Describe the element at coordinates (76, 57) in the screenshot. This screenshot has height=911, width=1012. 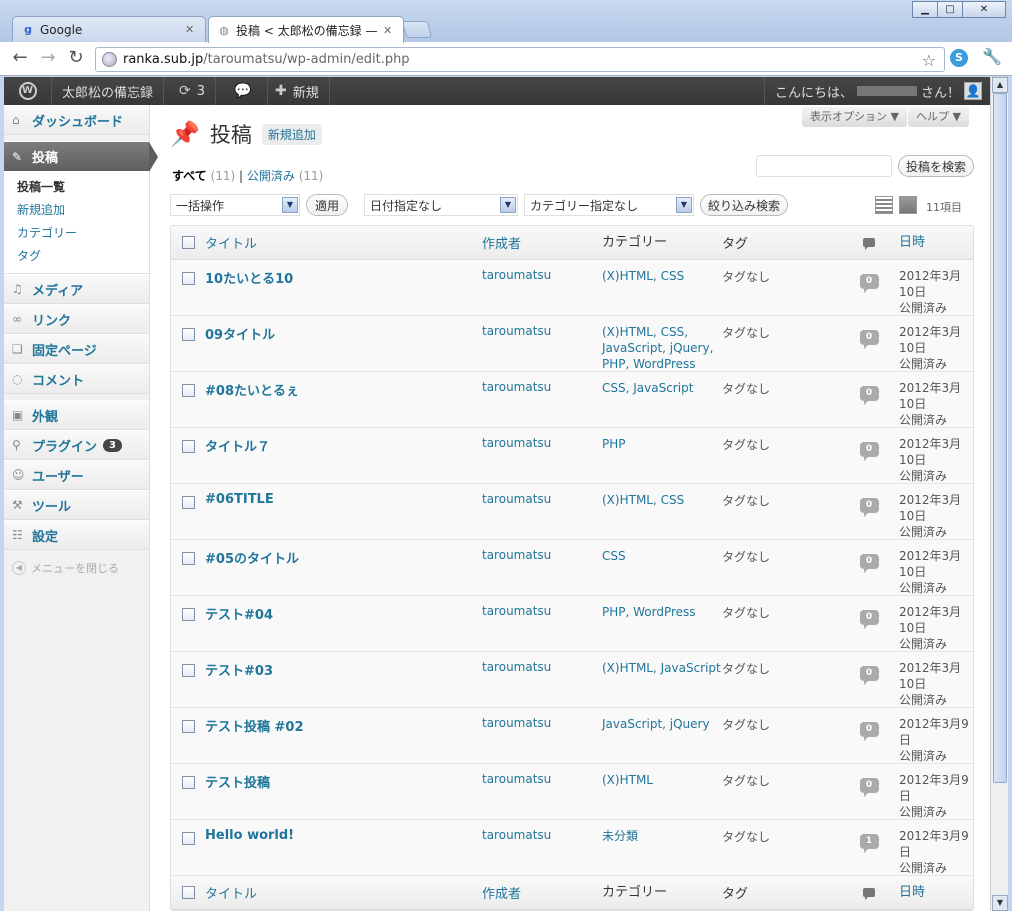
I see `reload-icon: ↻` at that location.